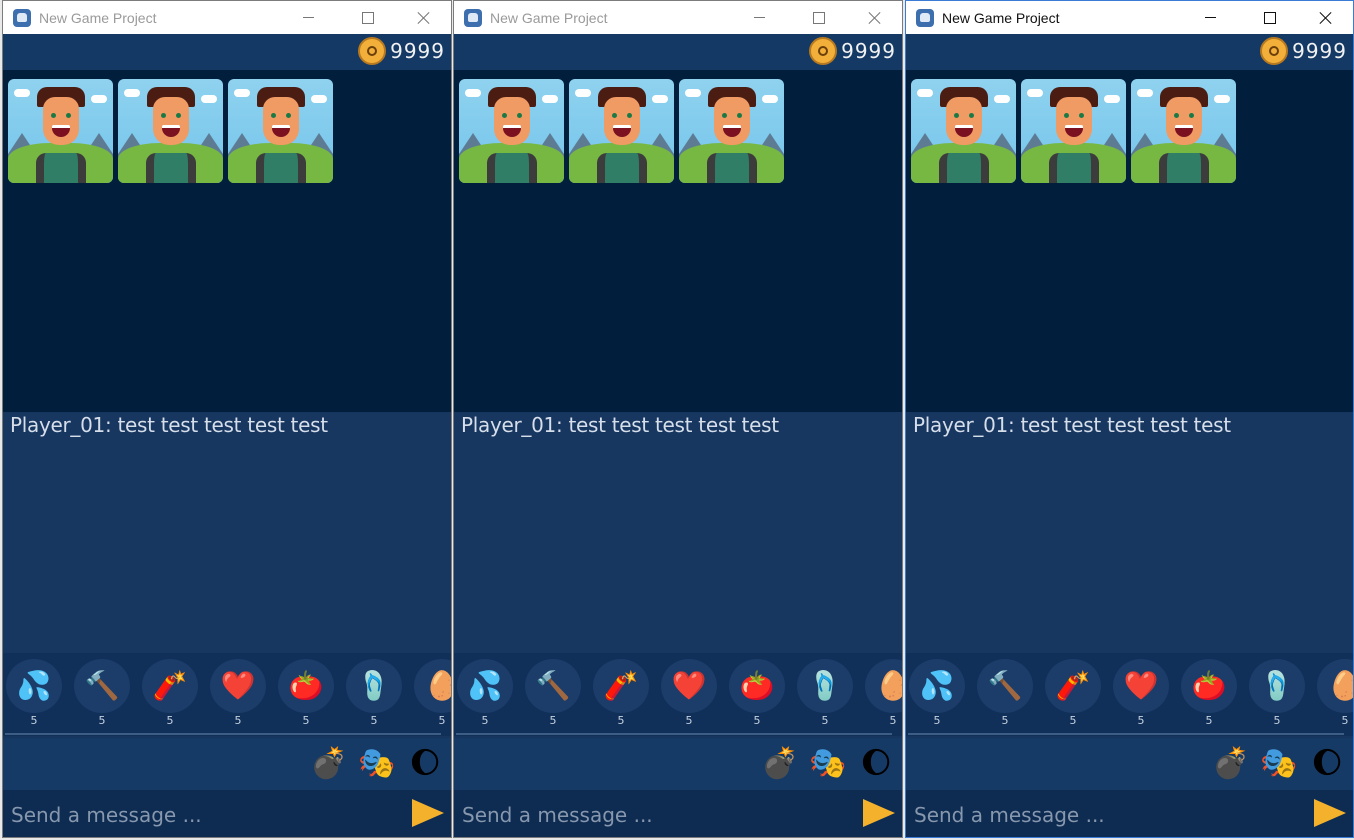 This screenshot has height=840, width=1354. What do you see at coordinates (549, 17) in the screenshot?
I see `window-title: New Game Project` at bounding box center [549, 17].